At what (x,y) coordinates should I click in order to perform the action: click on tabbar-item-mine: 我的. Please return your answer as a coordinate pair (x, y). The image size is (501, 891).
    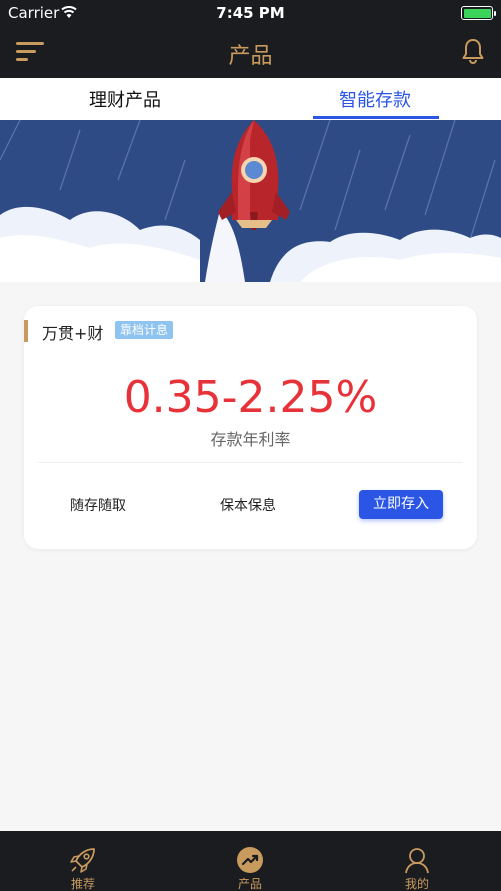
    Looking at the image, I should click on (417, 861).